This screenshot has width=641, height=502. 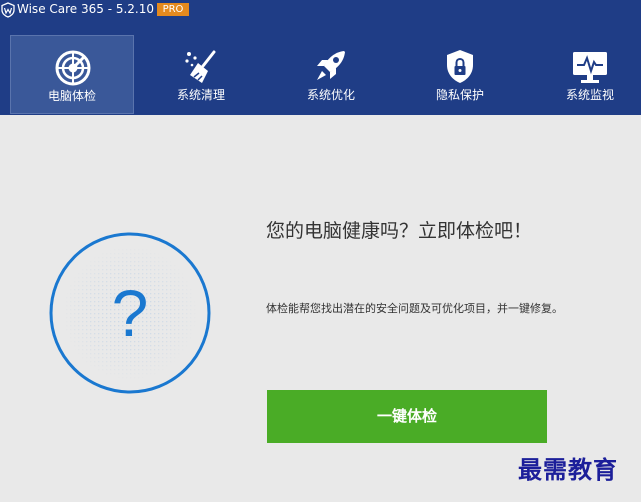 What do you see at coordinates (200, 66) in the screenshot?
I see `broom-icon` at bounding box center [200, 66].